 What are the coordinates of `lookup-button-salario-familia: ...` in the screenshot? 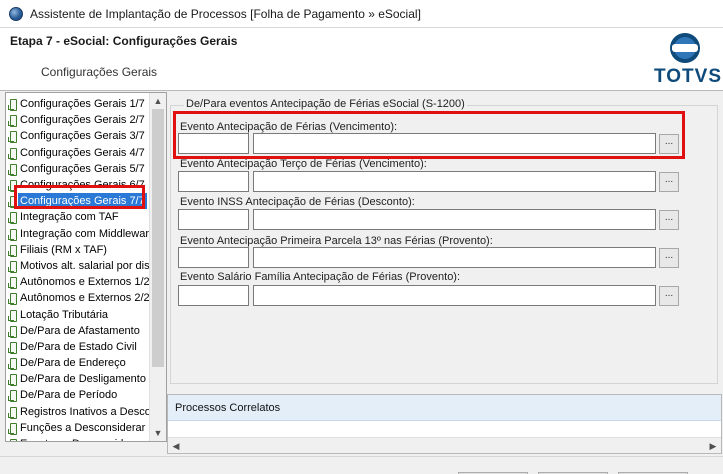 It's located at (669, 296).